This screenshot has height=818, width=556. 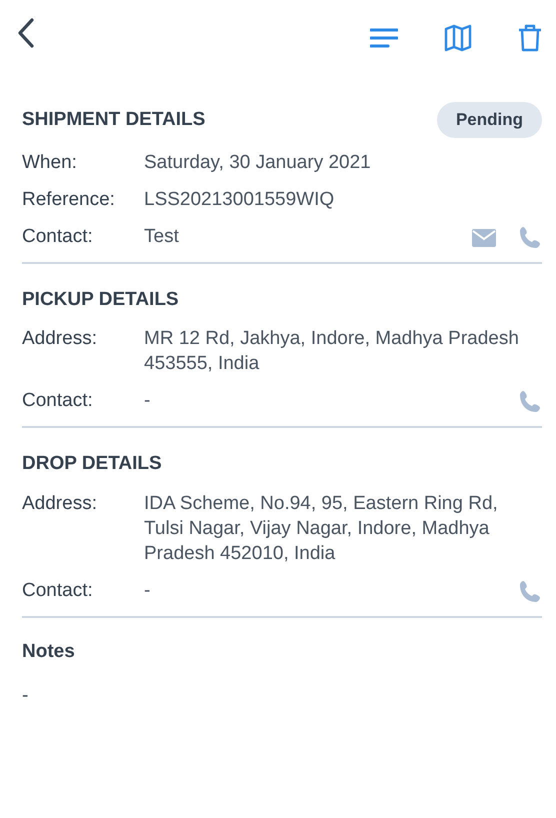 What do you see at coordinates (384, 38) in the screenshot?
I see `menu-icon` at bounding box center [384, 38].